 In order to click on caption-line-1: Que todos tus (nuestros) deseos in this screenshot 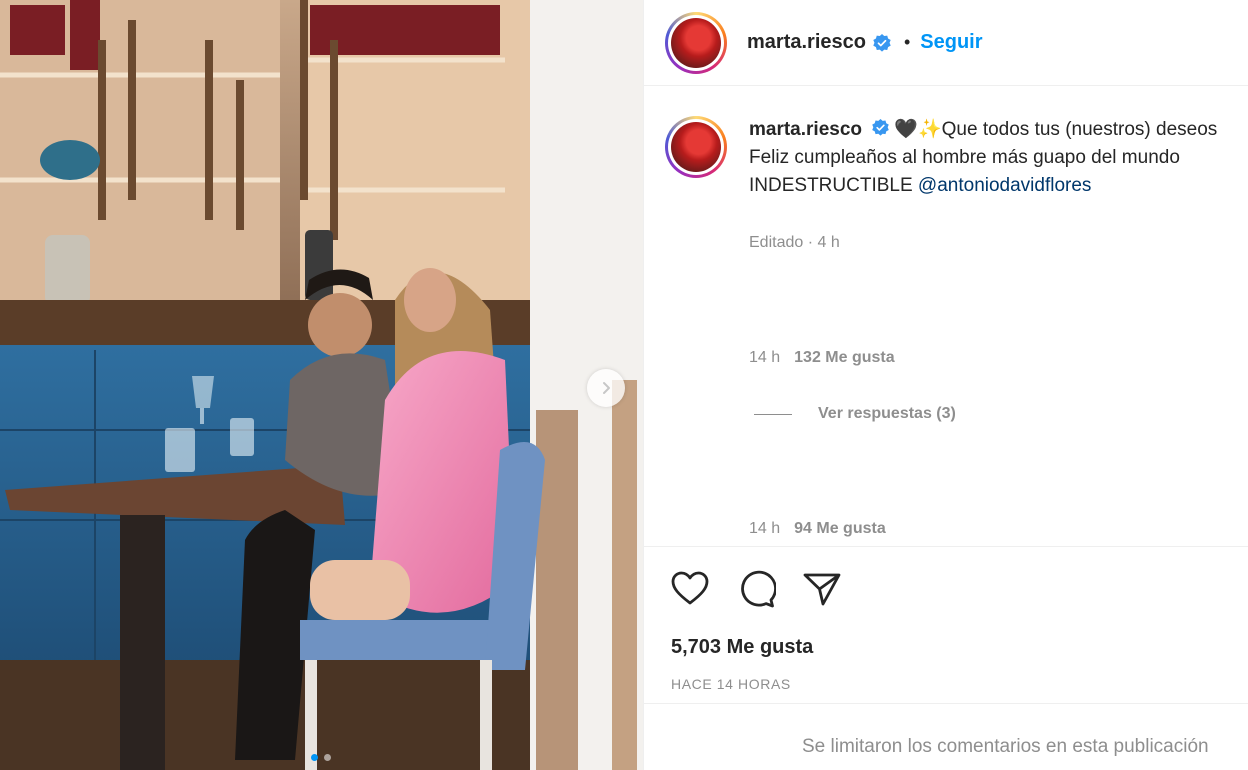, I will do `click(1079, 129)`.